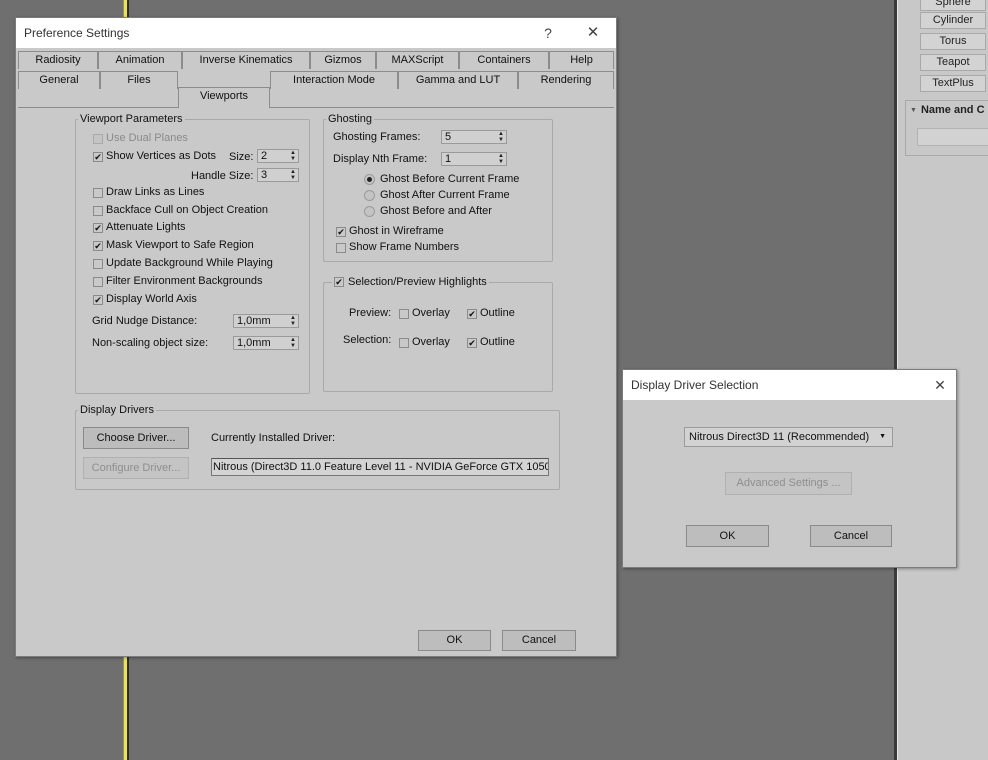 This screenshot has width=988, height=760. Describe the element at coordinates (458, 80) in the screenshot. I see `tab-gamma-and-lut: Gamma and LUT` at that location.